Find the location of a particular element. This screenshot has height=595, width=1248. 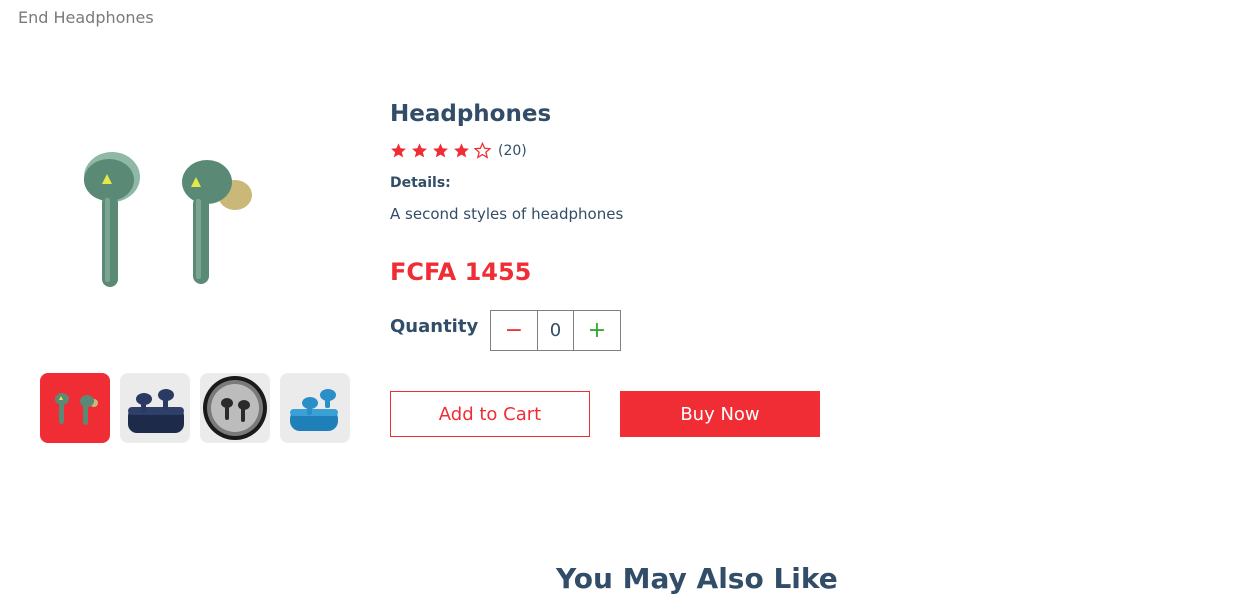

thumbnail-blue-earbuds-case is located at coordinates (315, 408).